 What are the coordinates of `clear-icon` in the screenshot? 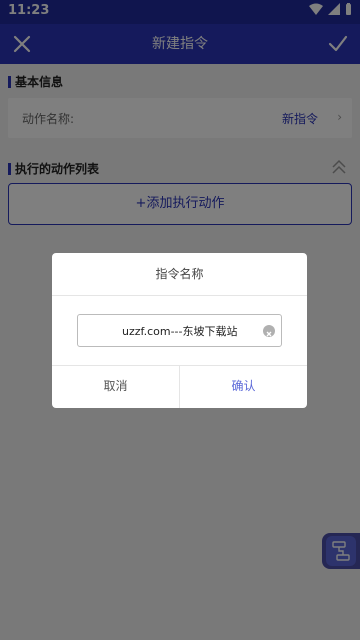 It's located at (269, 331).